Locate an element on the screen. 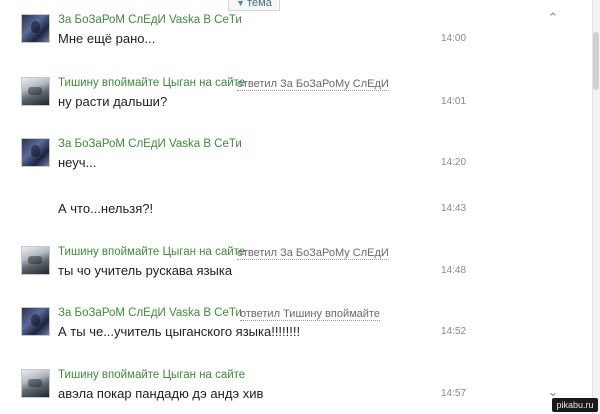  reply-target: Тишину впоймайте is located at coordinates (331, 314).